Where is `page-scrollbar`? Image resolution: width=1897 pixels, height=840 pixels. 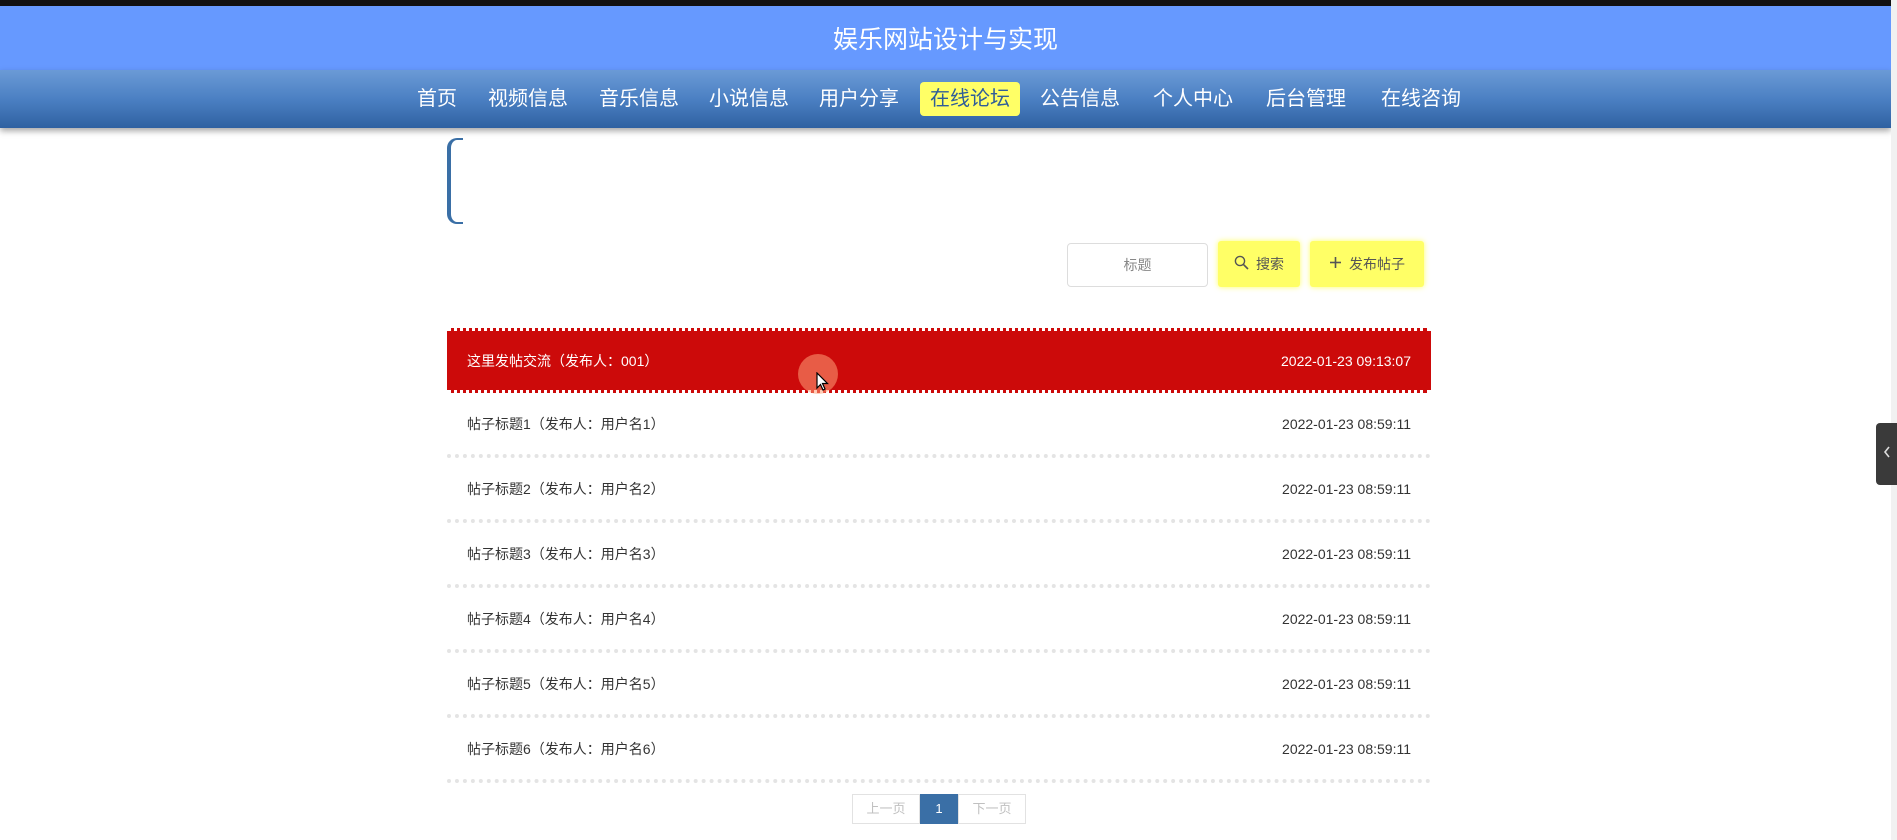
page-scrollbar is located at coordinates (1894, 420).